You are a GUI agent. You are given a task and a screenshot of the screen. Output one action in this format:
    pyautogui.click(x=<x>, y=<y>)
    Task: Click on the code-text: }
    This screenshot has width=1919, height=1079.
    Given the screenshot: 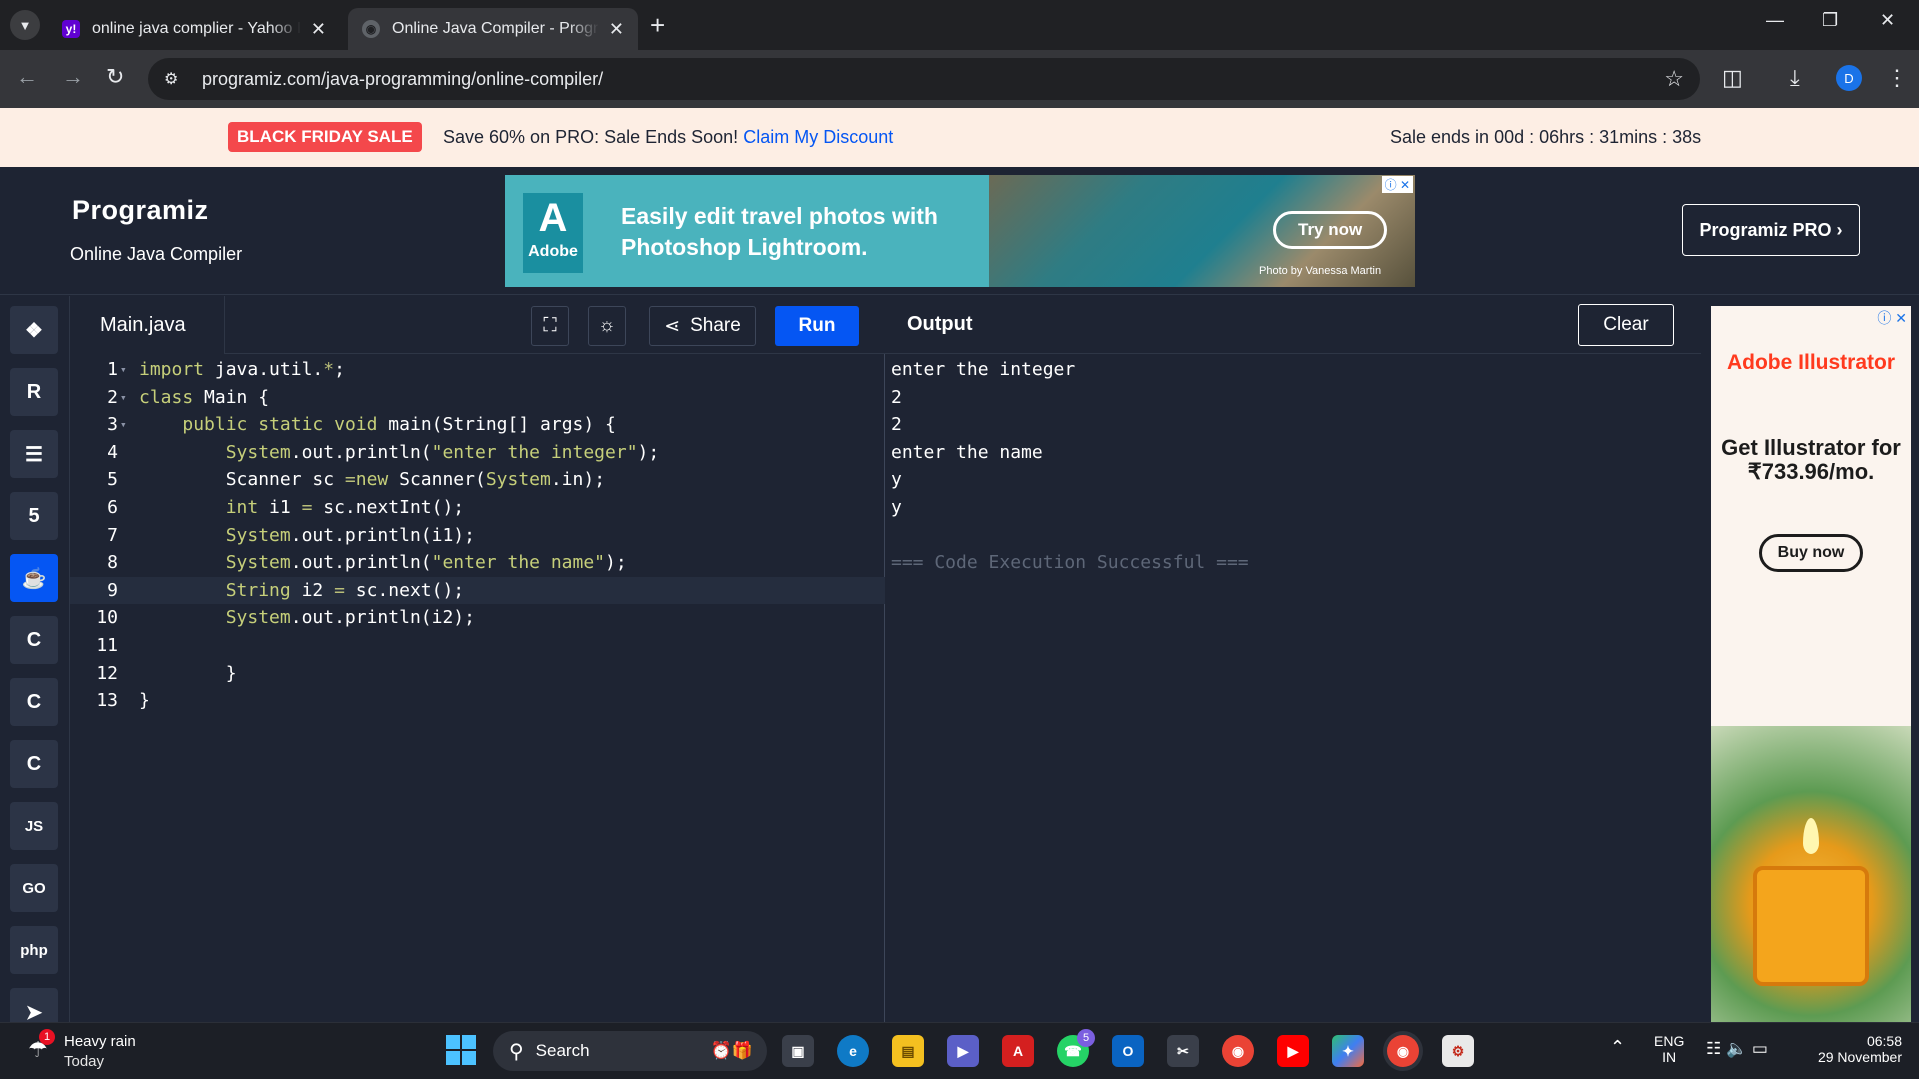 What is the action you would take?
    pyautogui.click(x=188, y=673)
    